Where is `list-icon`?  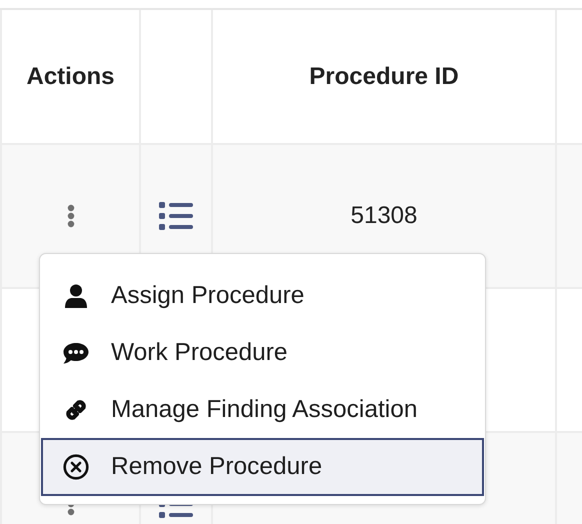 list-icon is located at coordinates (176, 216).